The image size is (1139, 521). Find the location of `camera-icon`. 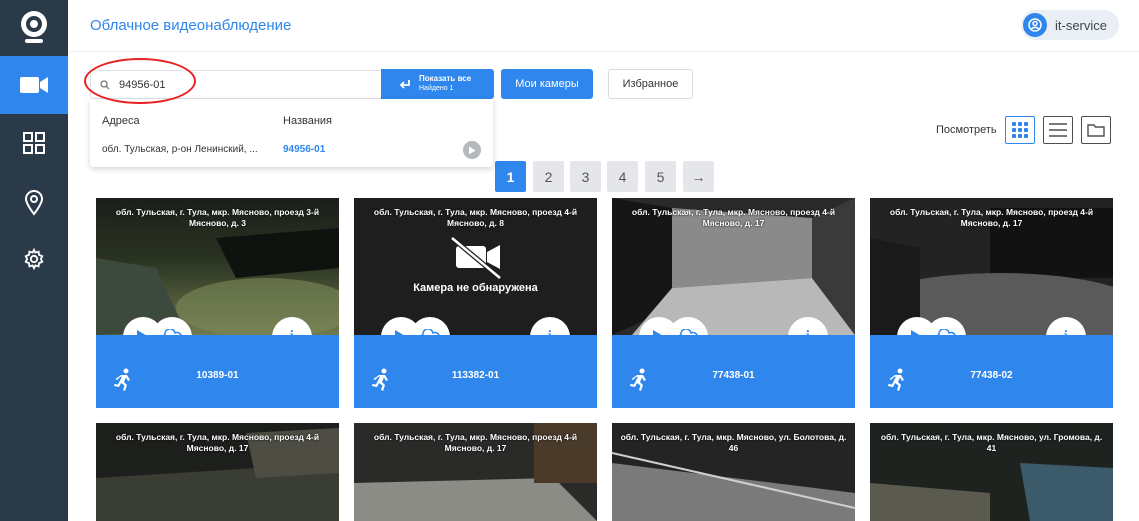

camera-icon is located at coordinates (34, 85).